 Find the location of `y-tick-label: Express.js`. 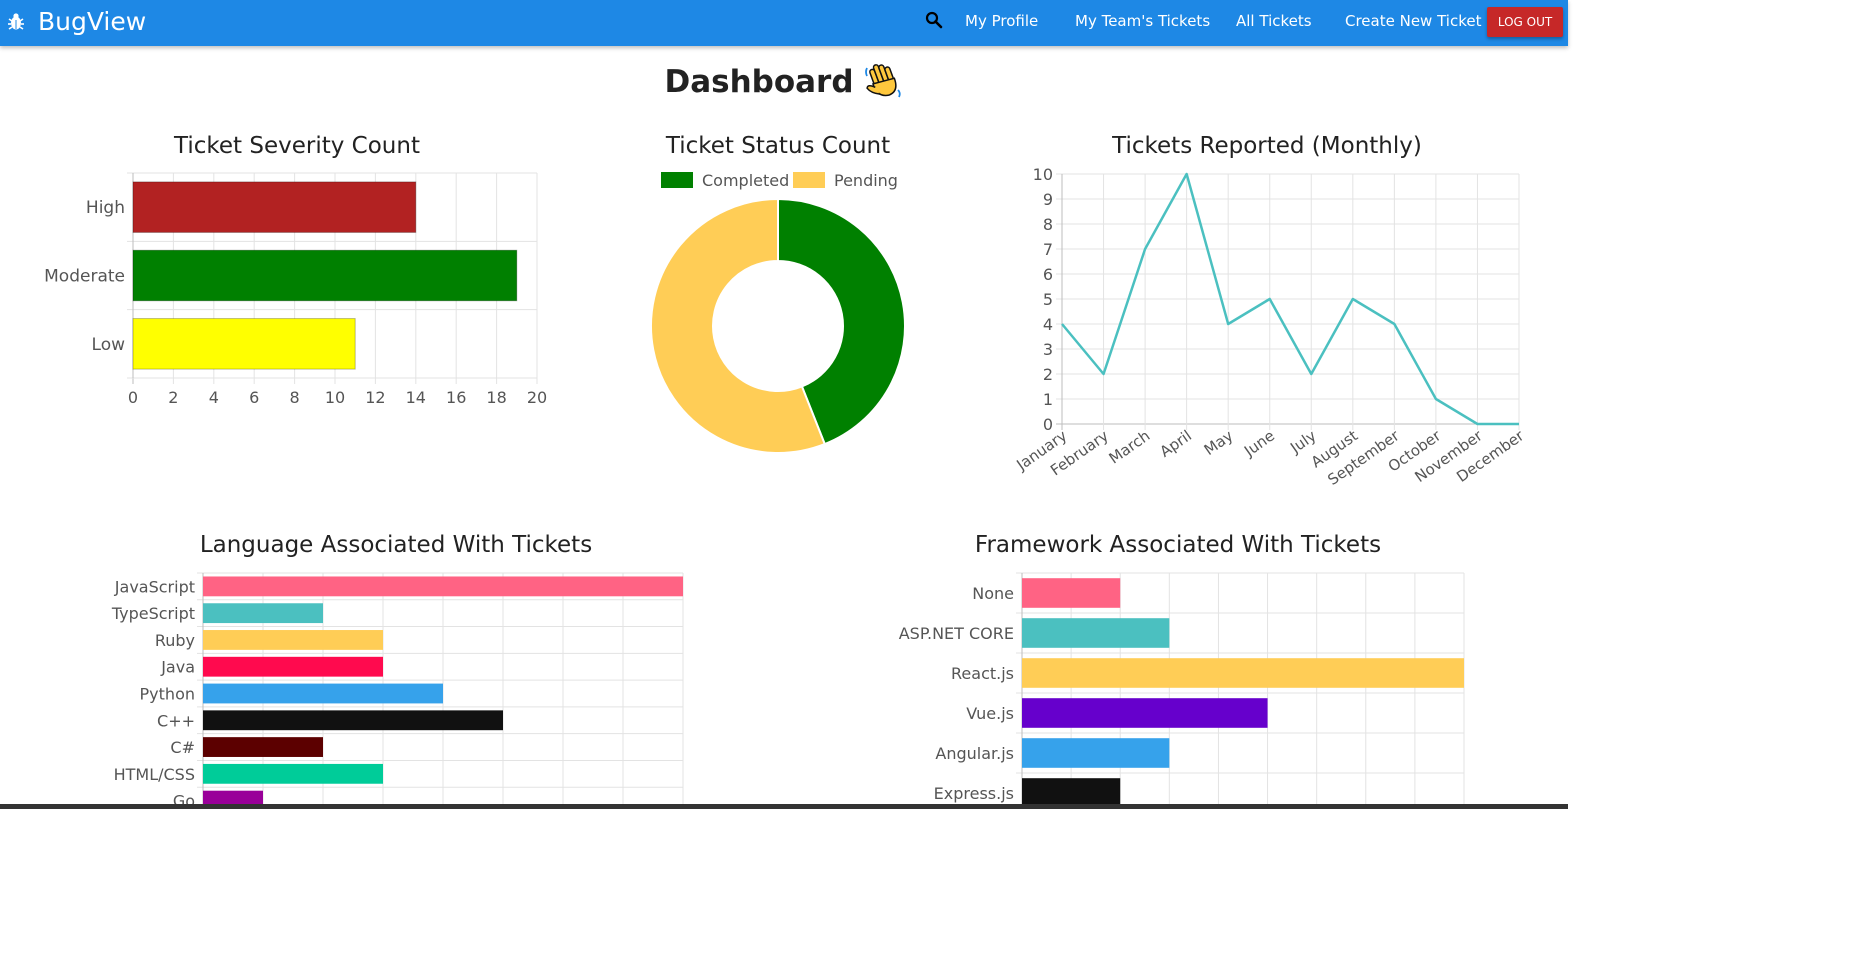

y-tick-label: Express.js is located at coordinates (974, 793).